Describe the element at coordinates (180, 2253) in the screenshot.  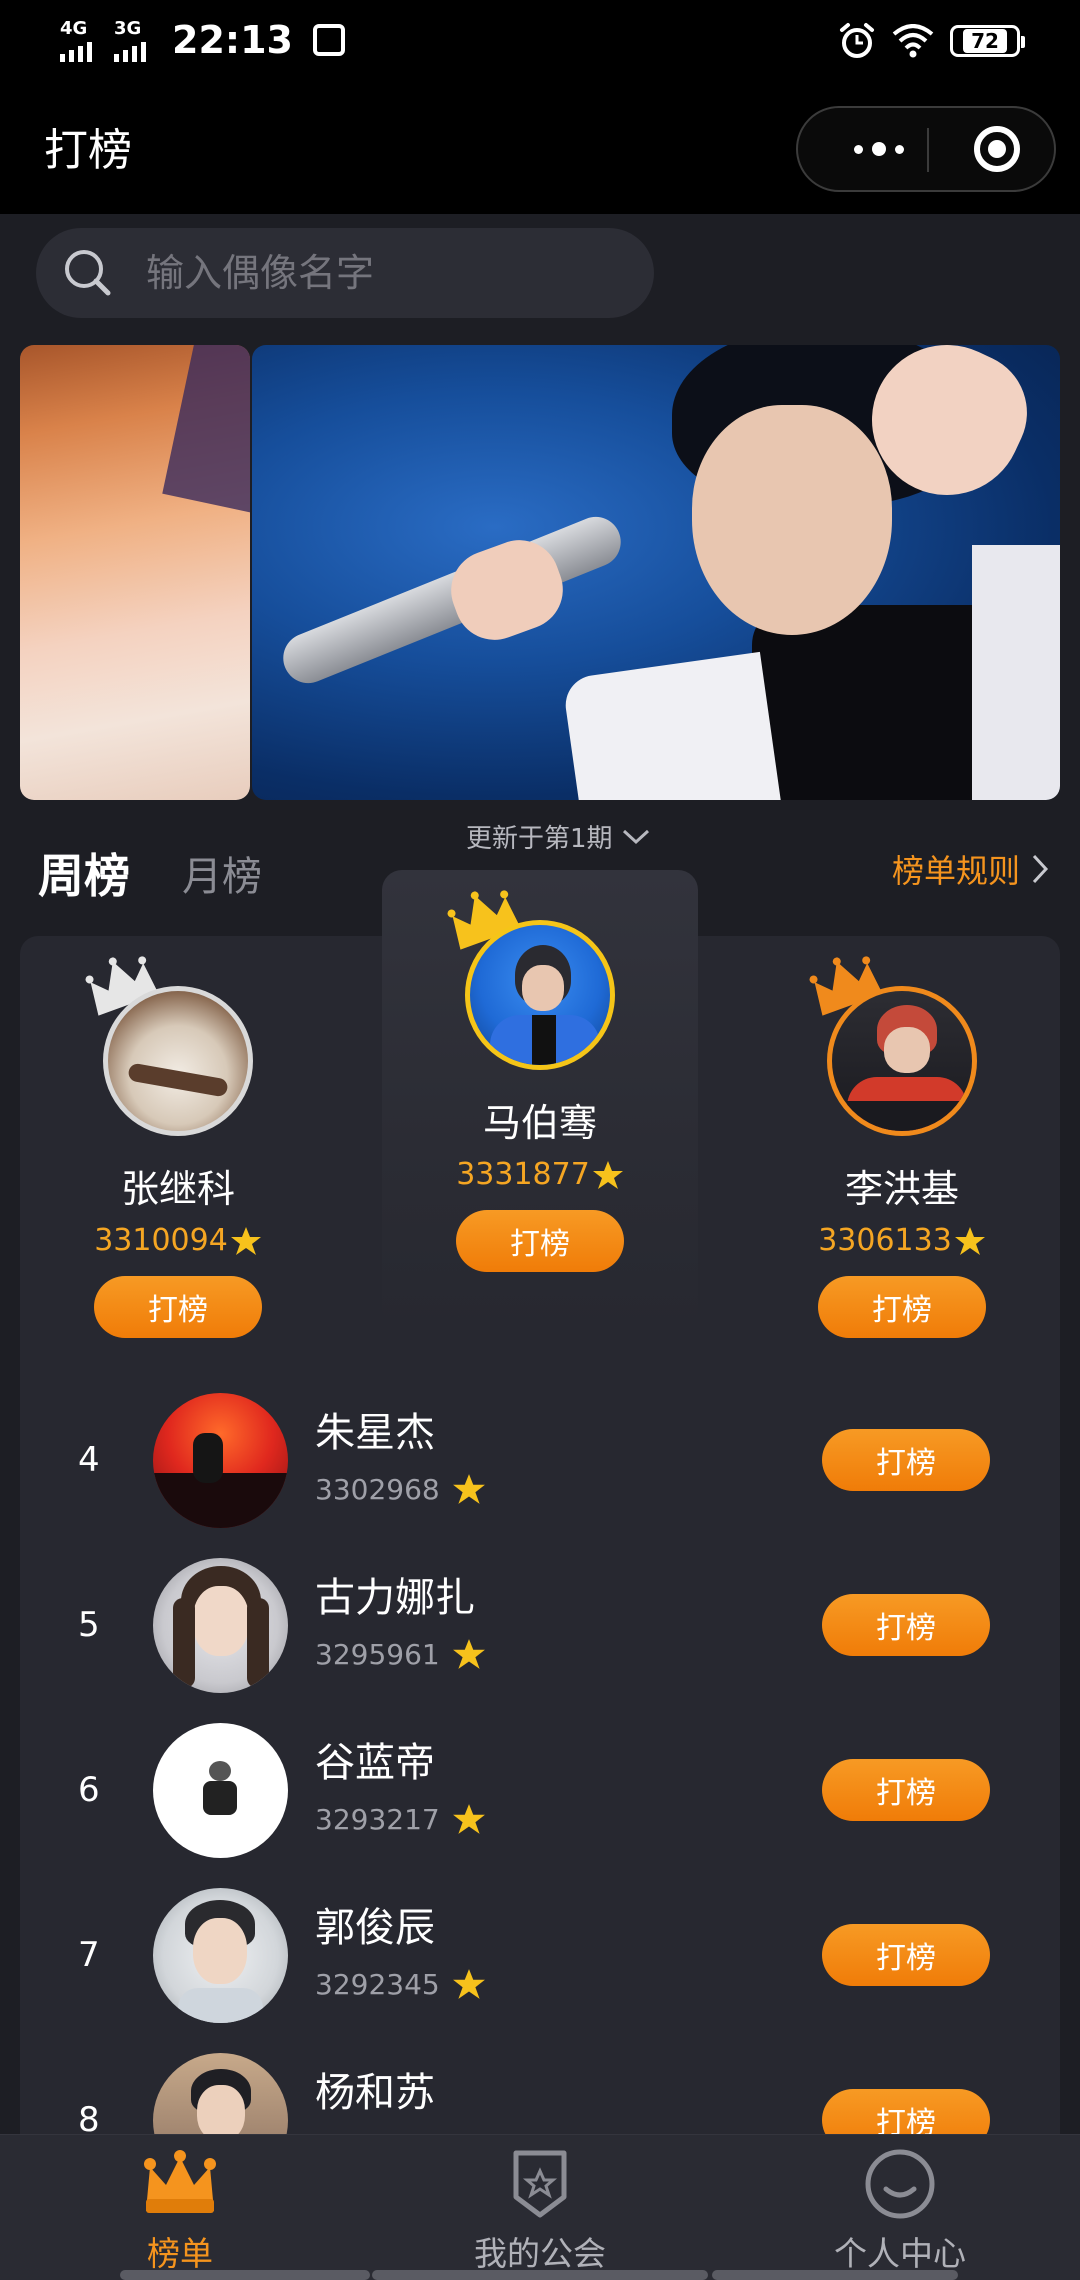
I see `tab-label: 榜单` at that location.